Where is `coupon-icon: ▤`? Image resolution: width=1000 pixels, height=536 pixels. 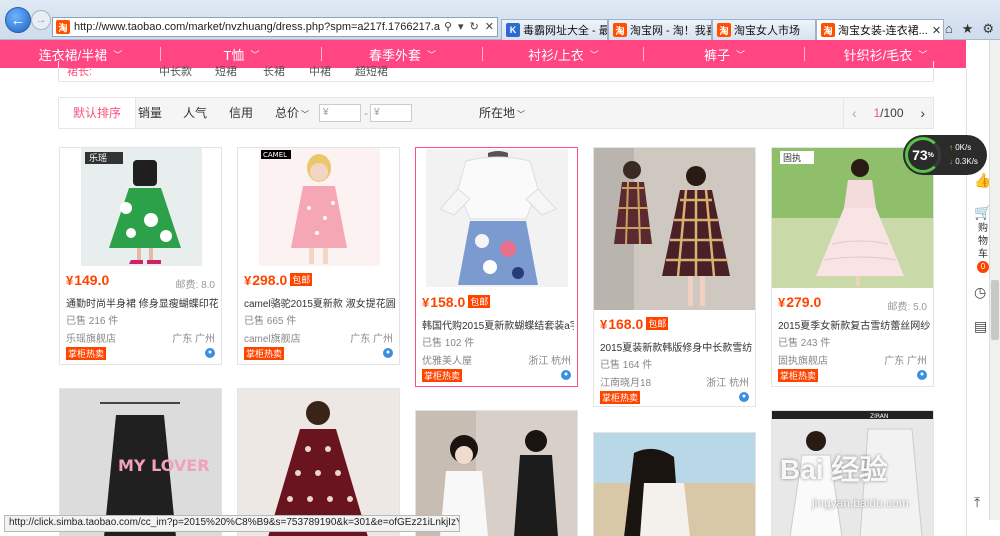
coupon-icon: ▤ is located at coordinates (980, 326).